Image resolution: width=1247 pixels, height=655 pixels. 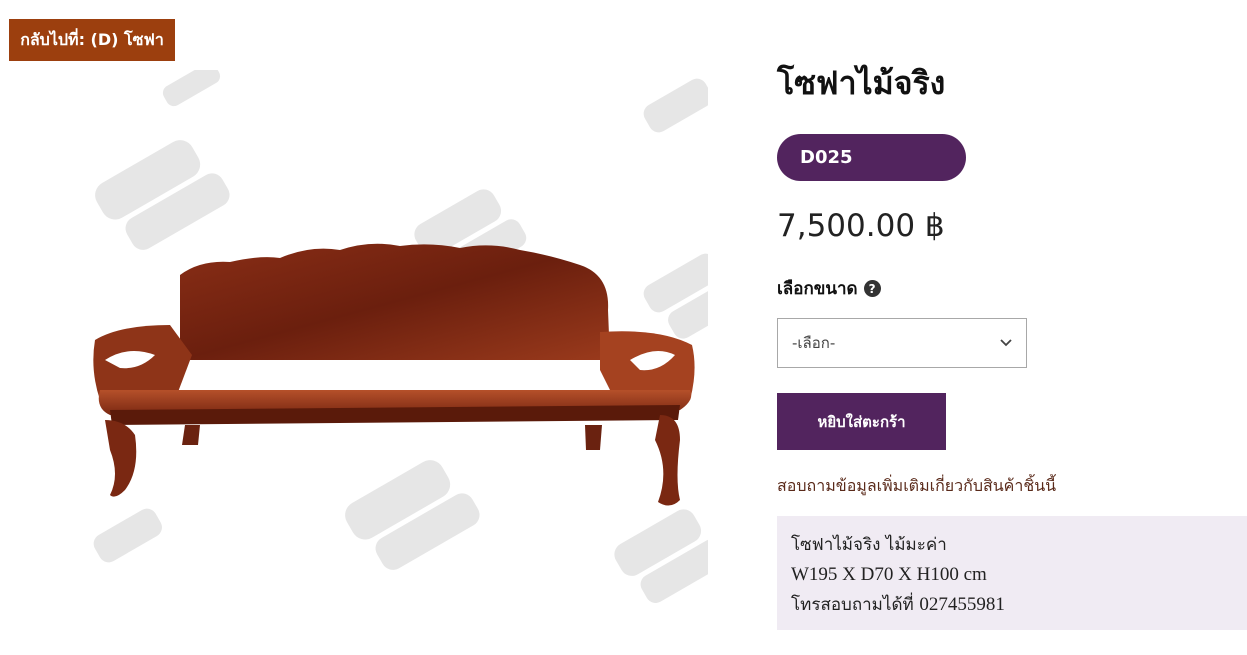 What do you see at coordinates (872, 288) in the screenshot?
I see `question-circle-icon: ?` at bounding box center [872, 288].